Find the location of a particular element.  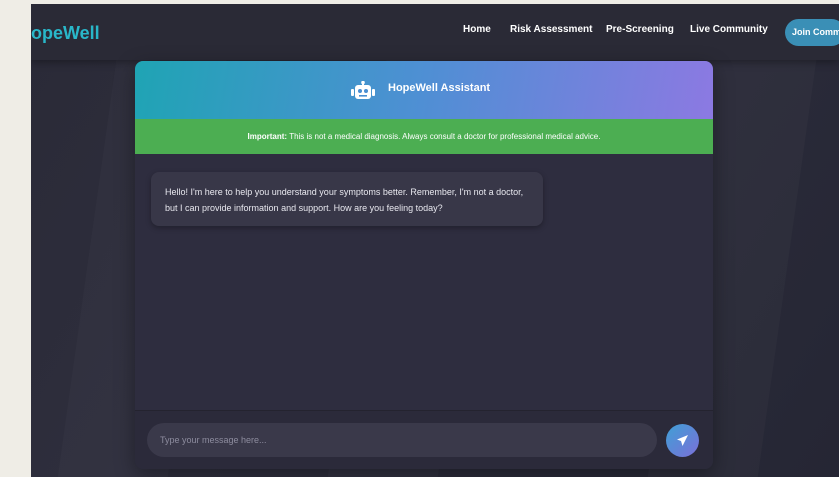

chat-title: HopeWell Assistant is located at coordinates (439, 88).